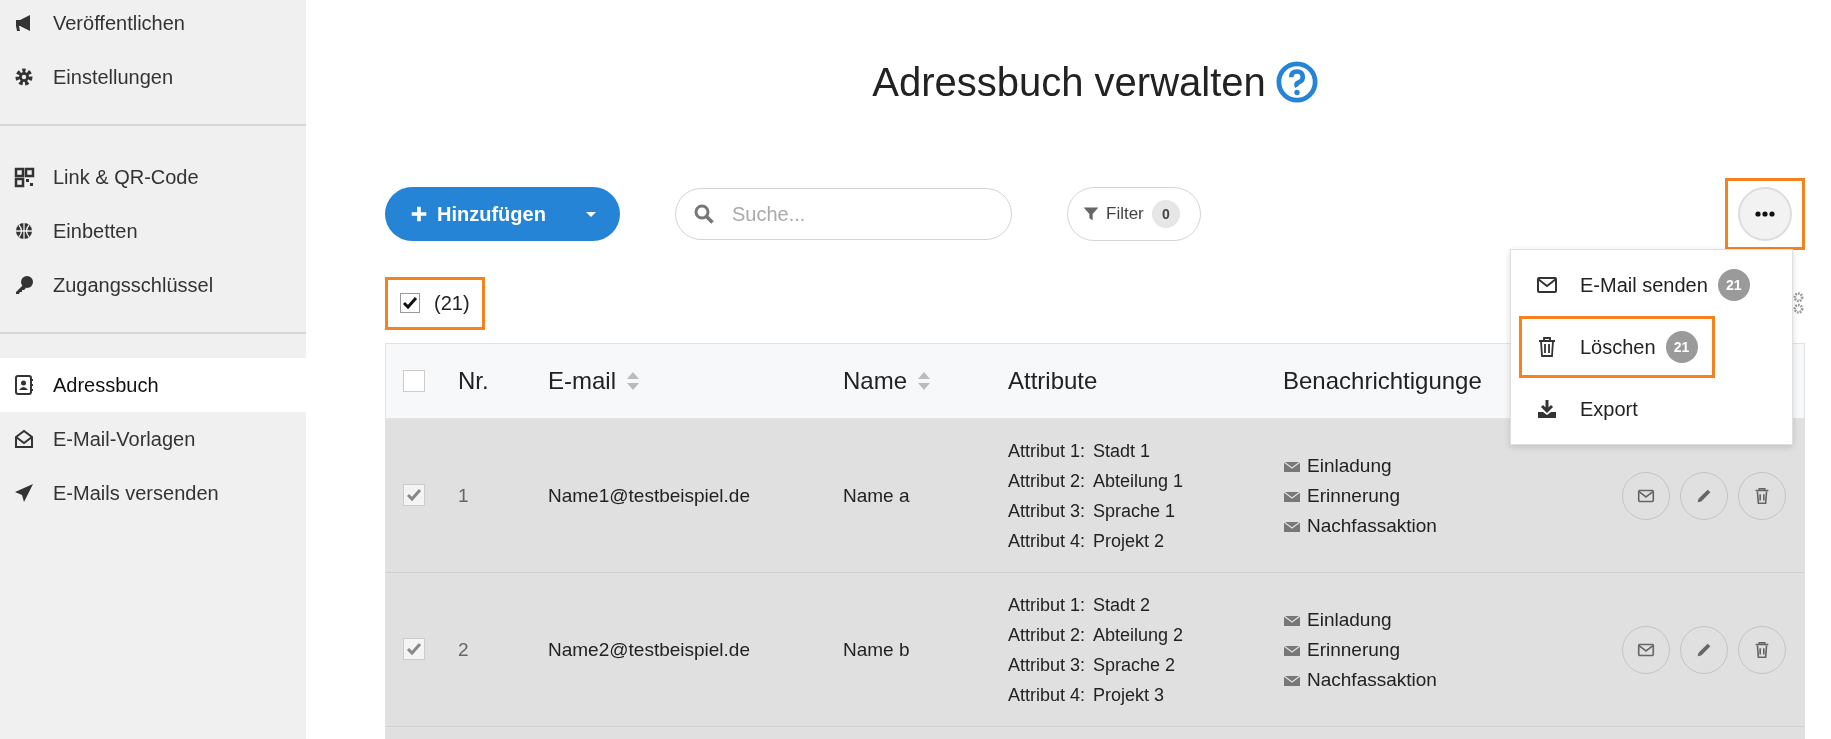 This screenshot has height=739, width=1831. What do you see at coordinates (473, 381) in the screenshot?
I see `column-header: Nr.` at bounding box center [473, 381].